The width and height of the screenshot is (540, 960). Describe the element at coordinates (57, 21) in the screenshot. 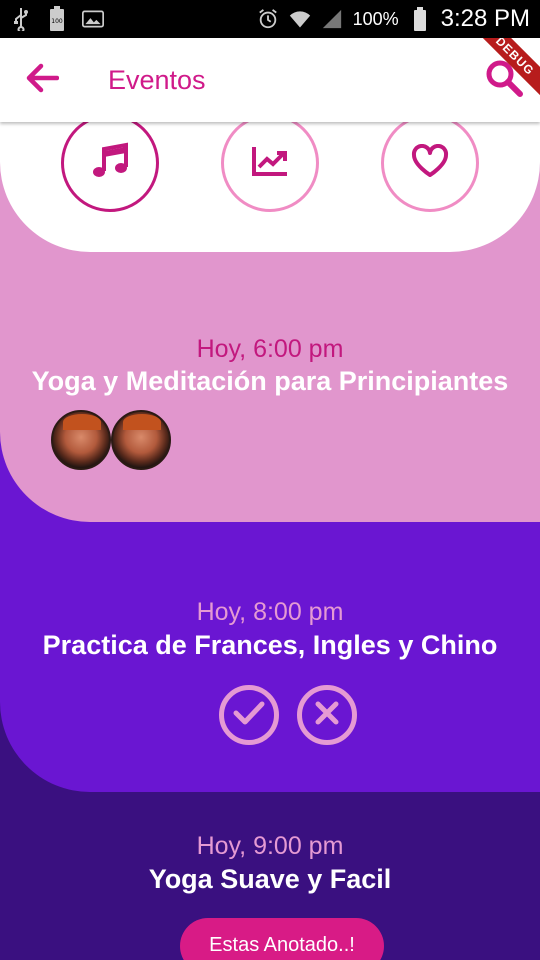

I see `svg-text: 100` at that location.